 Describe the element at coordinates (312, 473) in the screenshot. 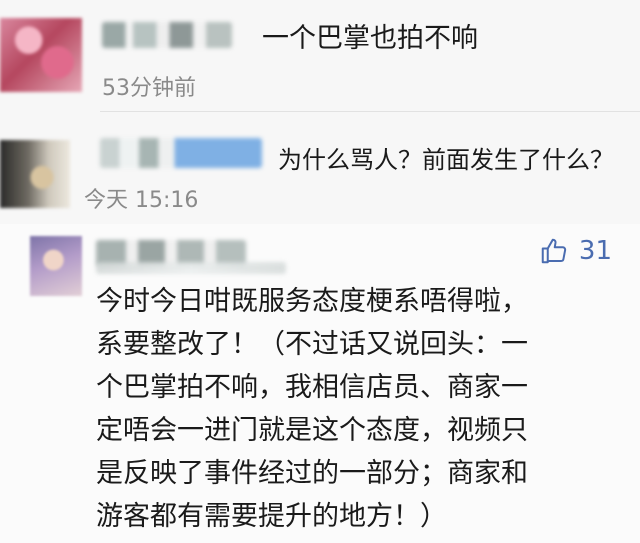

I see `comment-text-line: 是反映了事件经过的一部分；商家和` at that location.